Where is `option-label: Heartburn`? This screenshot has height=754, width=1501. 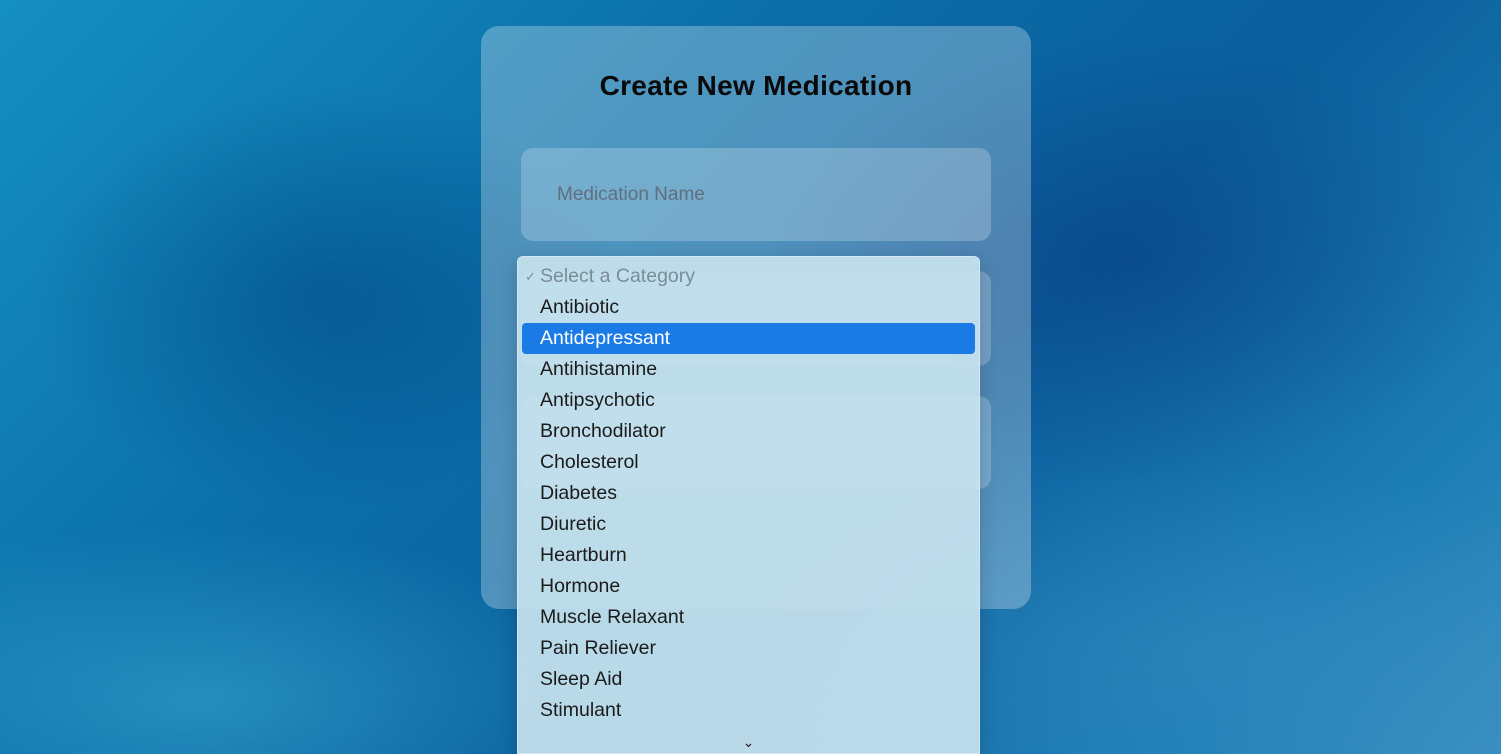
option-label: Heartburn is located at coordinates (583, 555).